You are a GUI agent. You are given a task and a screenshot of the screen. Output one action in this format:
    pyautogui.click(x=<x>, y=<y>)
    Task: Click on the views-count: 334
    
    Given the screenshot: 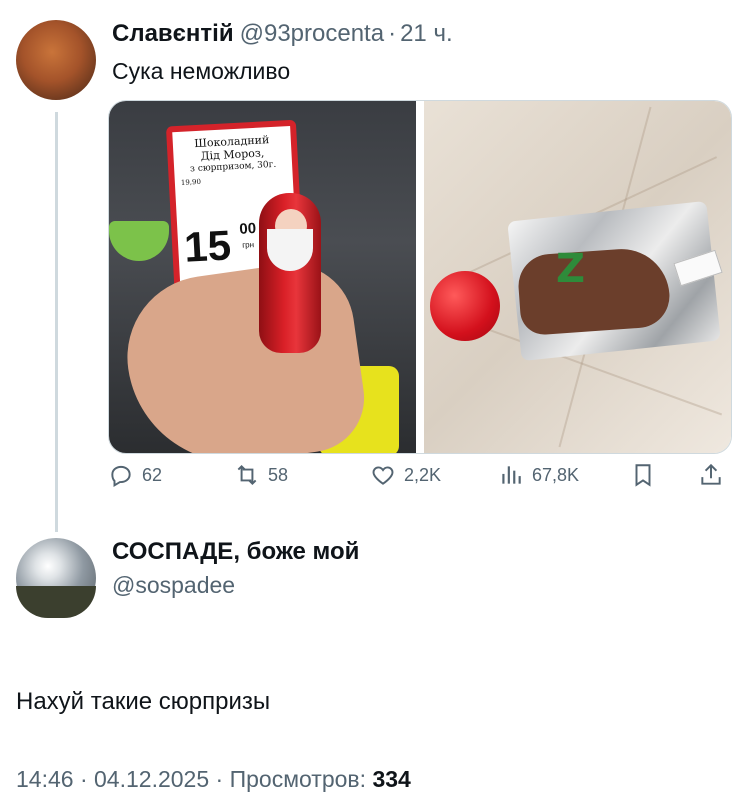 What is the action you would take?
    pyautogui.click(x=391, y=779)
    